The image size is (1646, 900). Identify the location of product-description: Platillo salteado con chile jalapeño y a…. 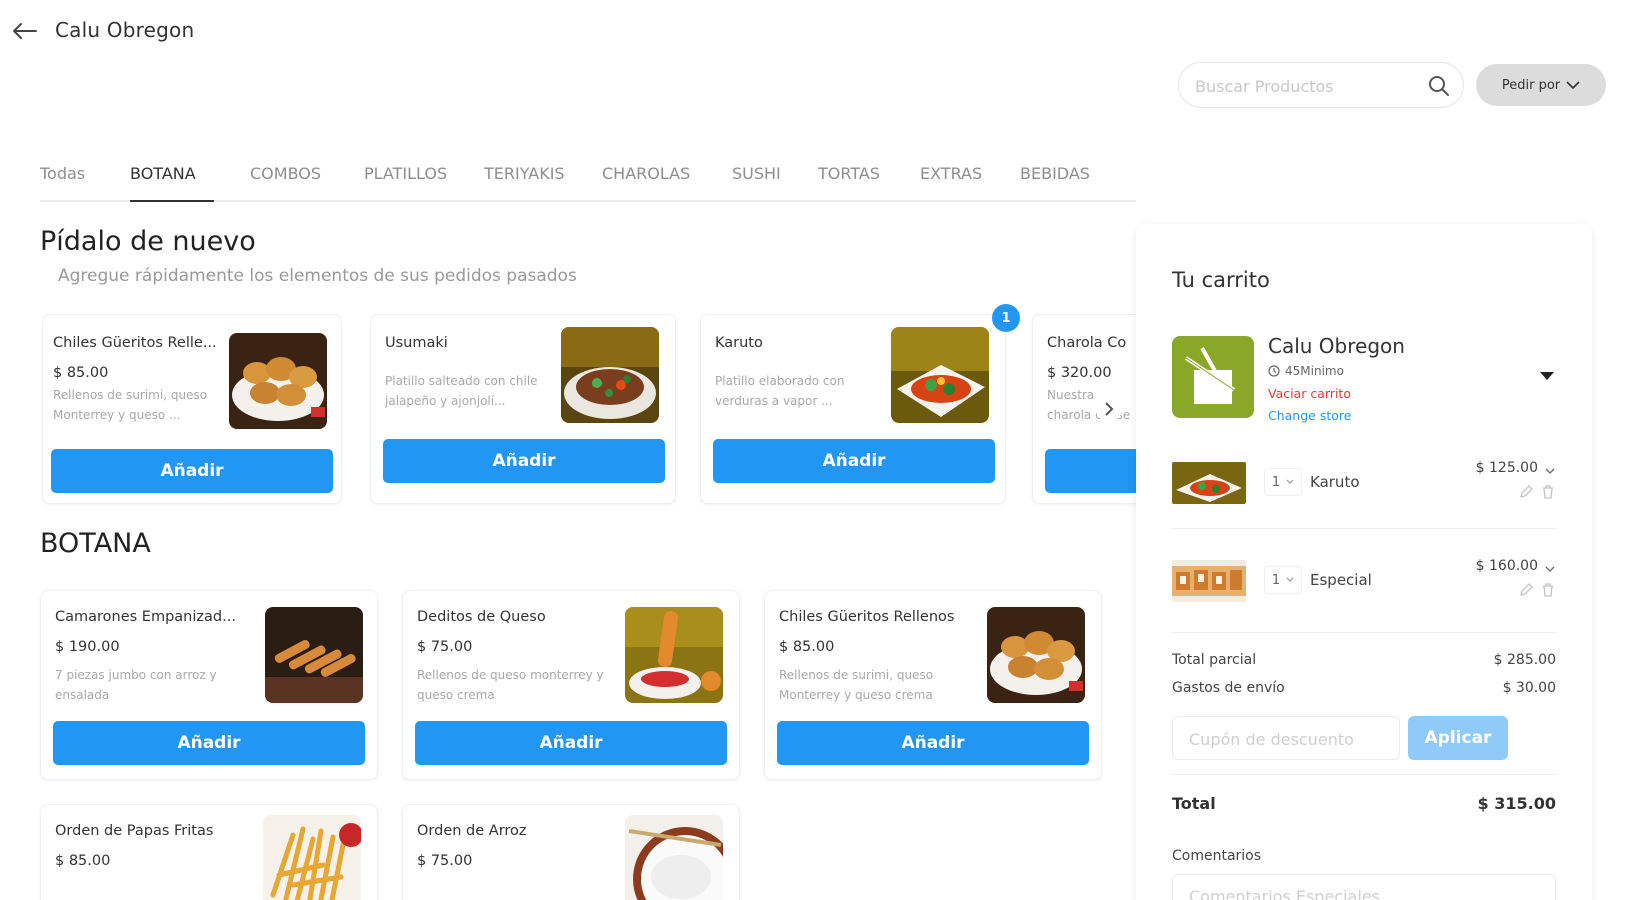
(461, 391).